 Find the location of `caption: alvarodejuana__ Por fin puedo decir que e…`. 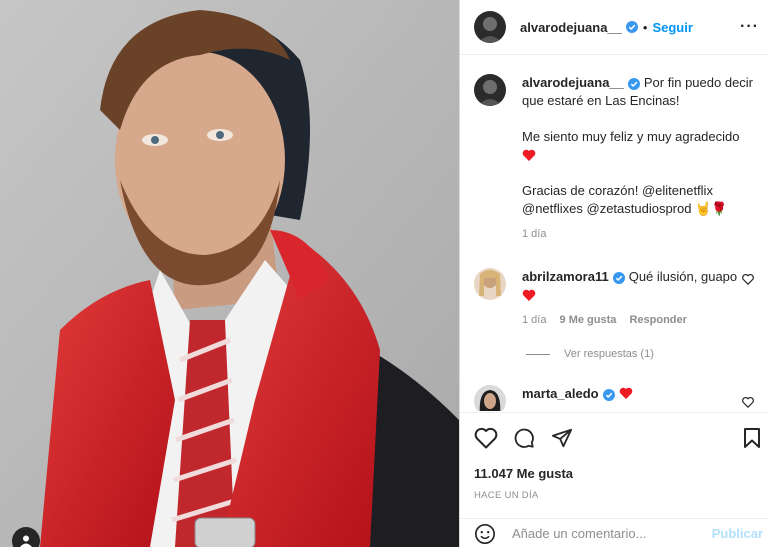

caption: alvarodejuana__ Por fin puedo decir que e… is located at coordinates (614, 157).